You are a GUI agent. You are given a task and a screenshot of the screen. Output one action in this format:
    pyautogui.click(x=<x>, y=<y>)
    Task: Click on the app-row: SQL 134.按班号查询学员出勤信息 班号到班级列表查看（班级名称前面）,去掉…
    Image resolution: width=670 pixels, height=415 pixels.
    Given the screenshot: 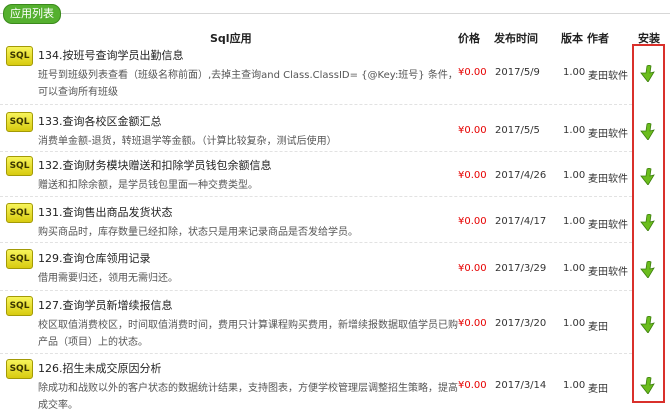 What is the action you would take?
    pyautogui.click(x=335, y=72)
    